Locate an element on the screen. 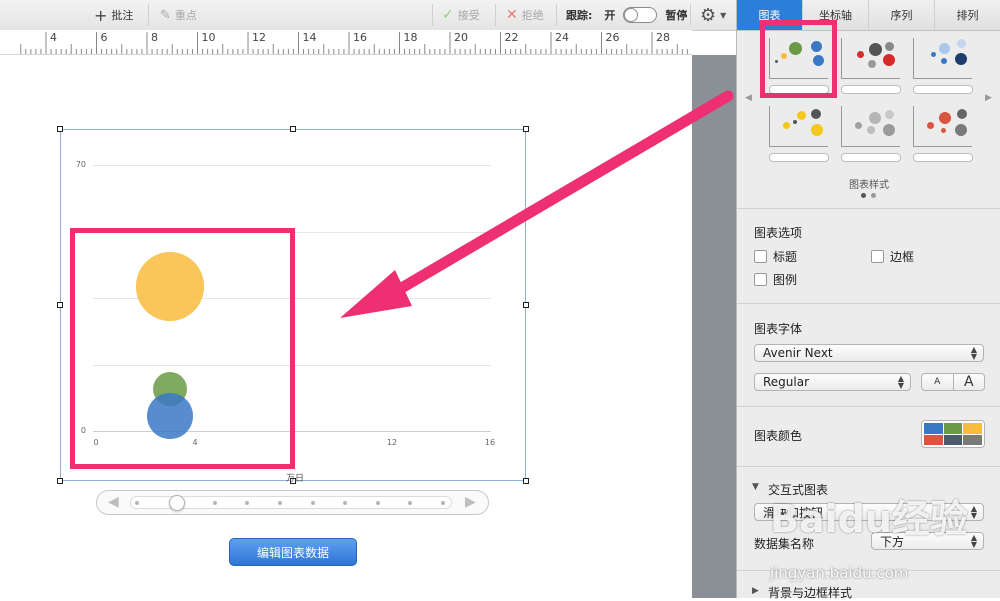 The width and height of the screenshot is (1000, 601). border-checkbox-label: 边框 is located at coordinates (902, 257).